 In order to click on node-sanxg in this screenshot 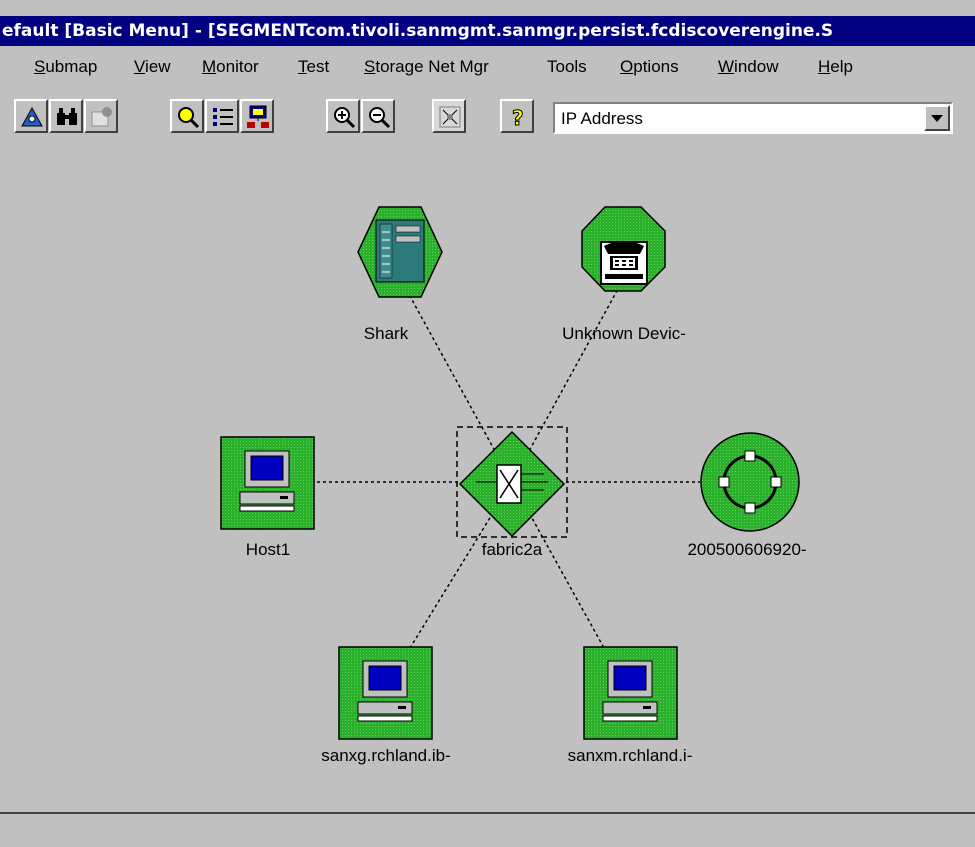, I will do `click(385, 693)`.